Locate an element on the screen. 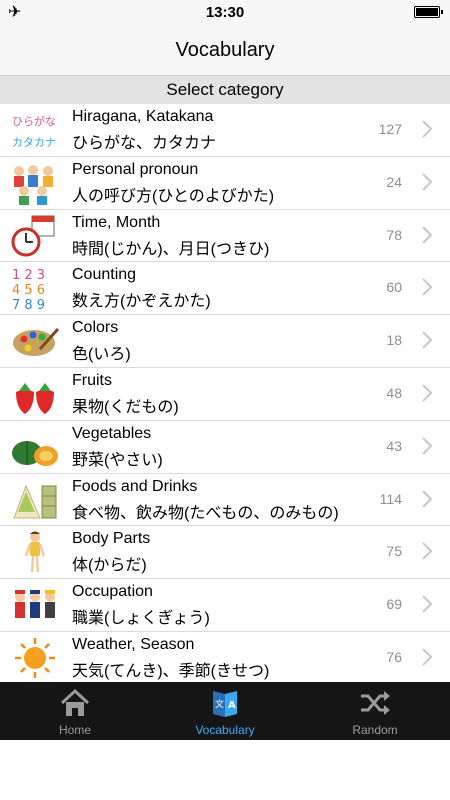  kana-icon: ひらがな カタカナ is located at coordinates (34, 131).